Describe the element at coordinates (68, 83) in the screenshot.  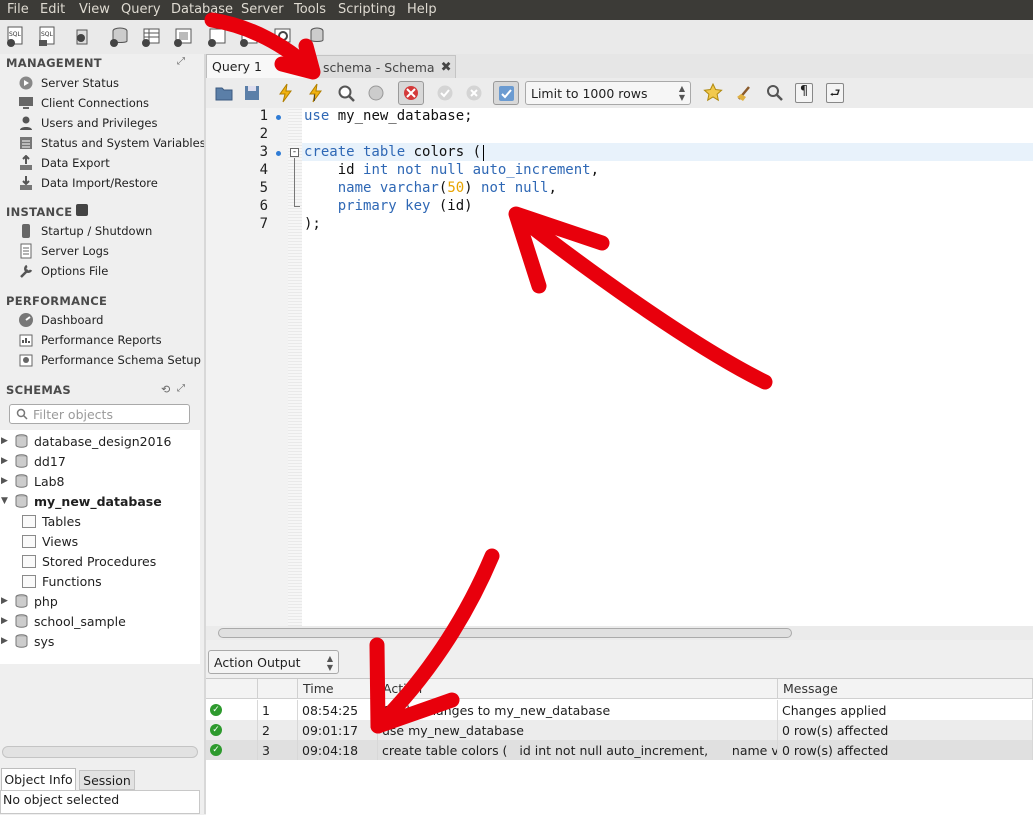
I see `nav-server-status: Server Status` at that location.